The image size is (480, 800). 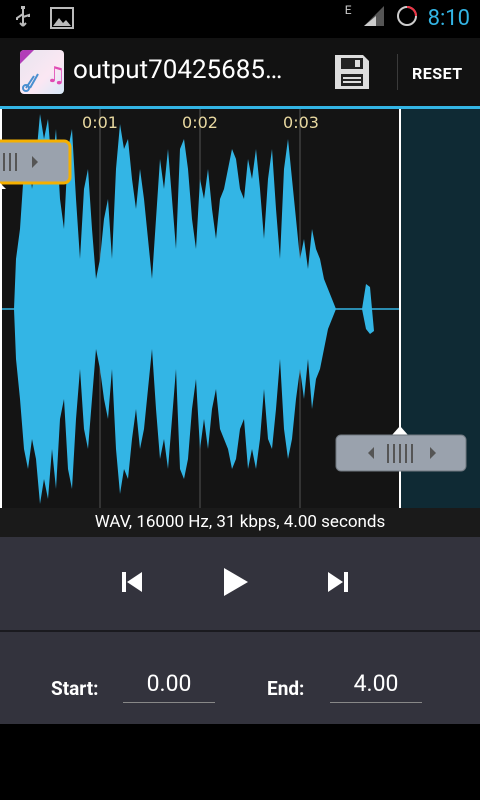 I want to click on previous-button, so click(x=133, y=584).